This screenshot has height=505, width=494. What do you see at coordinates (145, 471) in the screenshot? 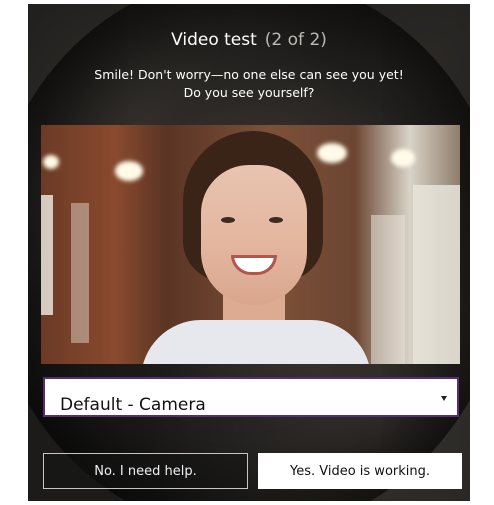
I see `need-help-button: No. I need help.` at bounding box center [145, 471].